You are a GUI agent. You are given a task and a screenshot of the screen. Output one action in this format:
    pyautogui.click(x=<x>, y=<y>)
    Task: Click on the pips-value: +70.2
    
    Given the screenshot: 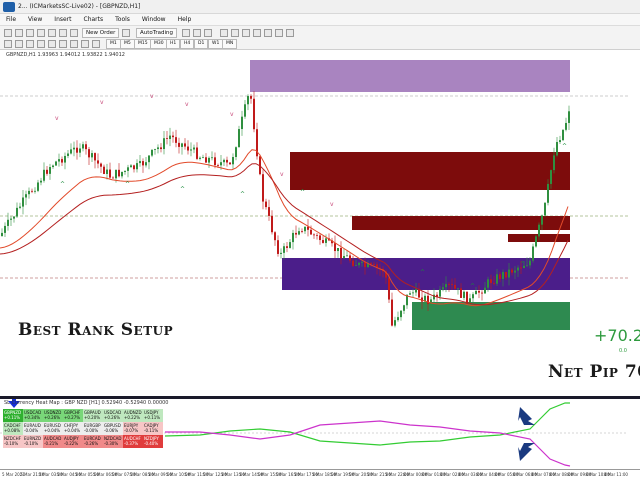 What is the action you would take?
    pyautogui.click(x=617, y=335)
    